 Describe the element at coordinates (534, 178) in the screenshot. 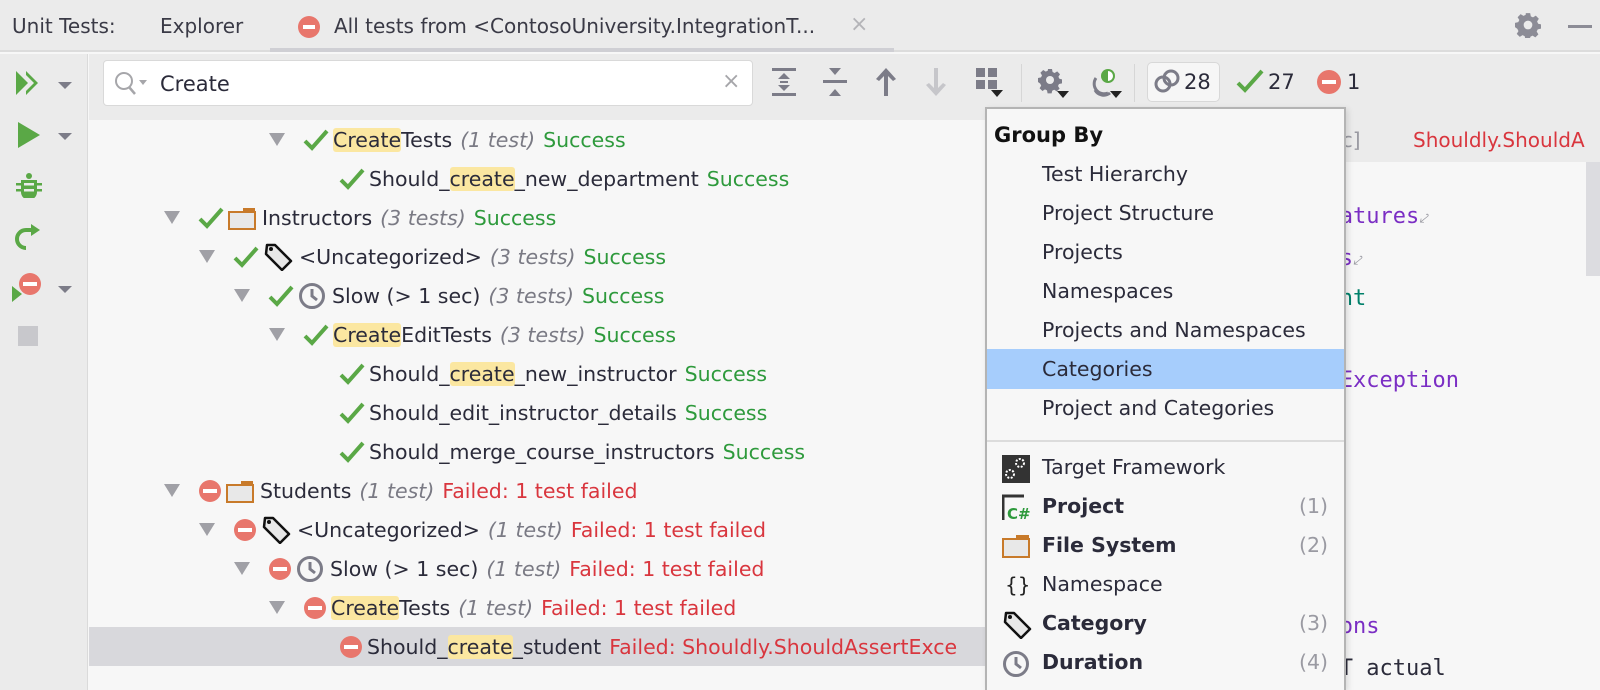

I see `node-name: Should_create_new_department` at that location.